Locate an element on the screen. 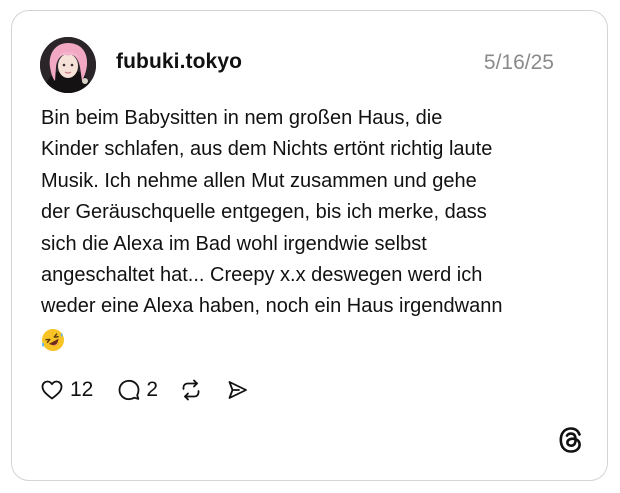  send-icon is located at coordinates (237, 390).